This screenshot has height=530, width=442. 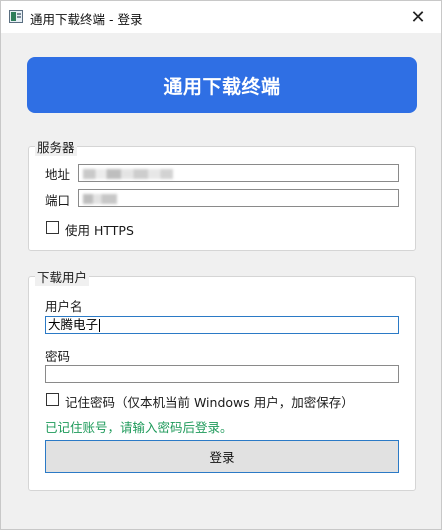 I want to click on port-field, so click(x=238, y=198).